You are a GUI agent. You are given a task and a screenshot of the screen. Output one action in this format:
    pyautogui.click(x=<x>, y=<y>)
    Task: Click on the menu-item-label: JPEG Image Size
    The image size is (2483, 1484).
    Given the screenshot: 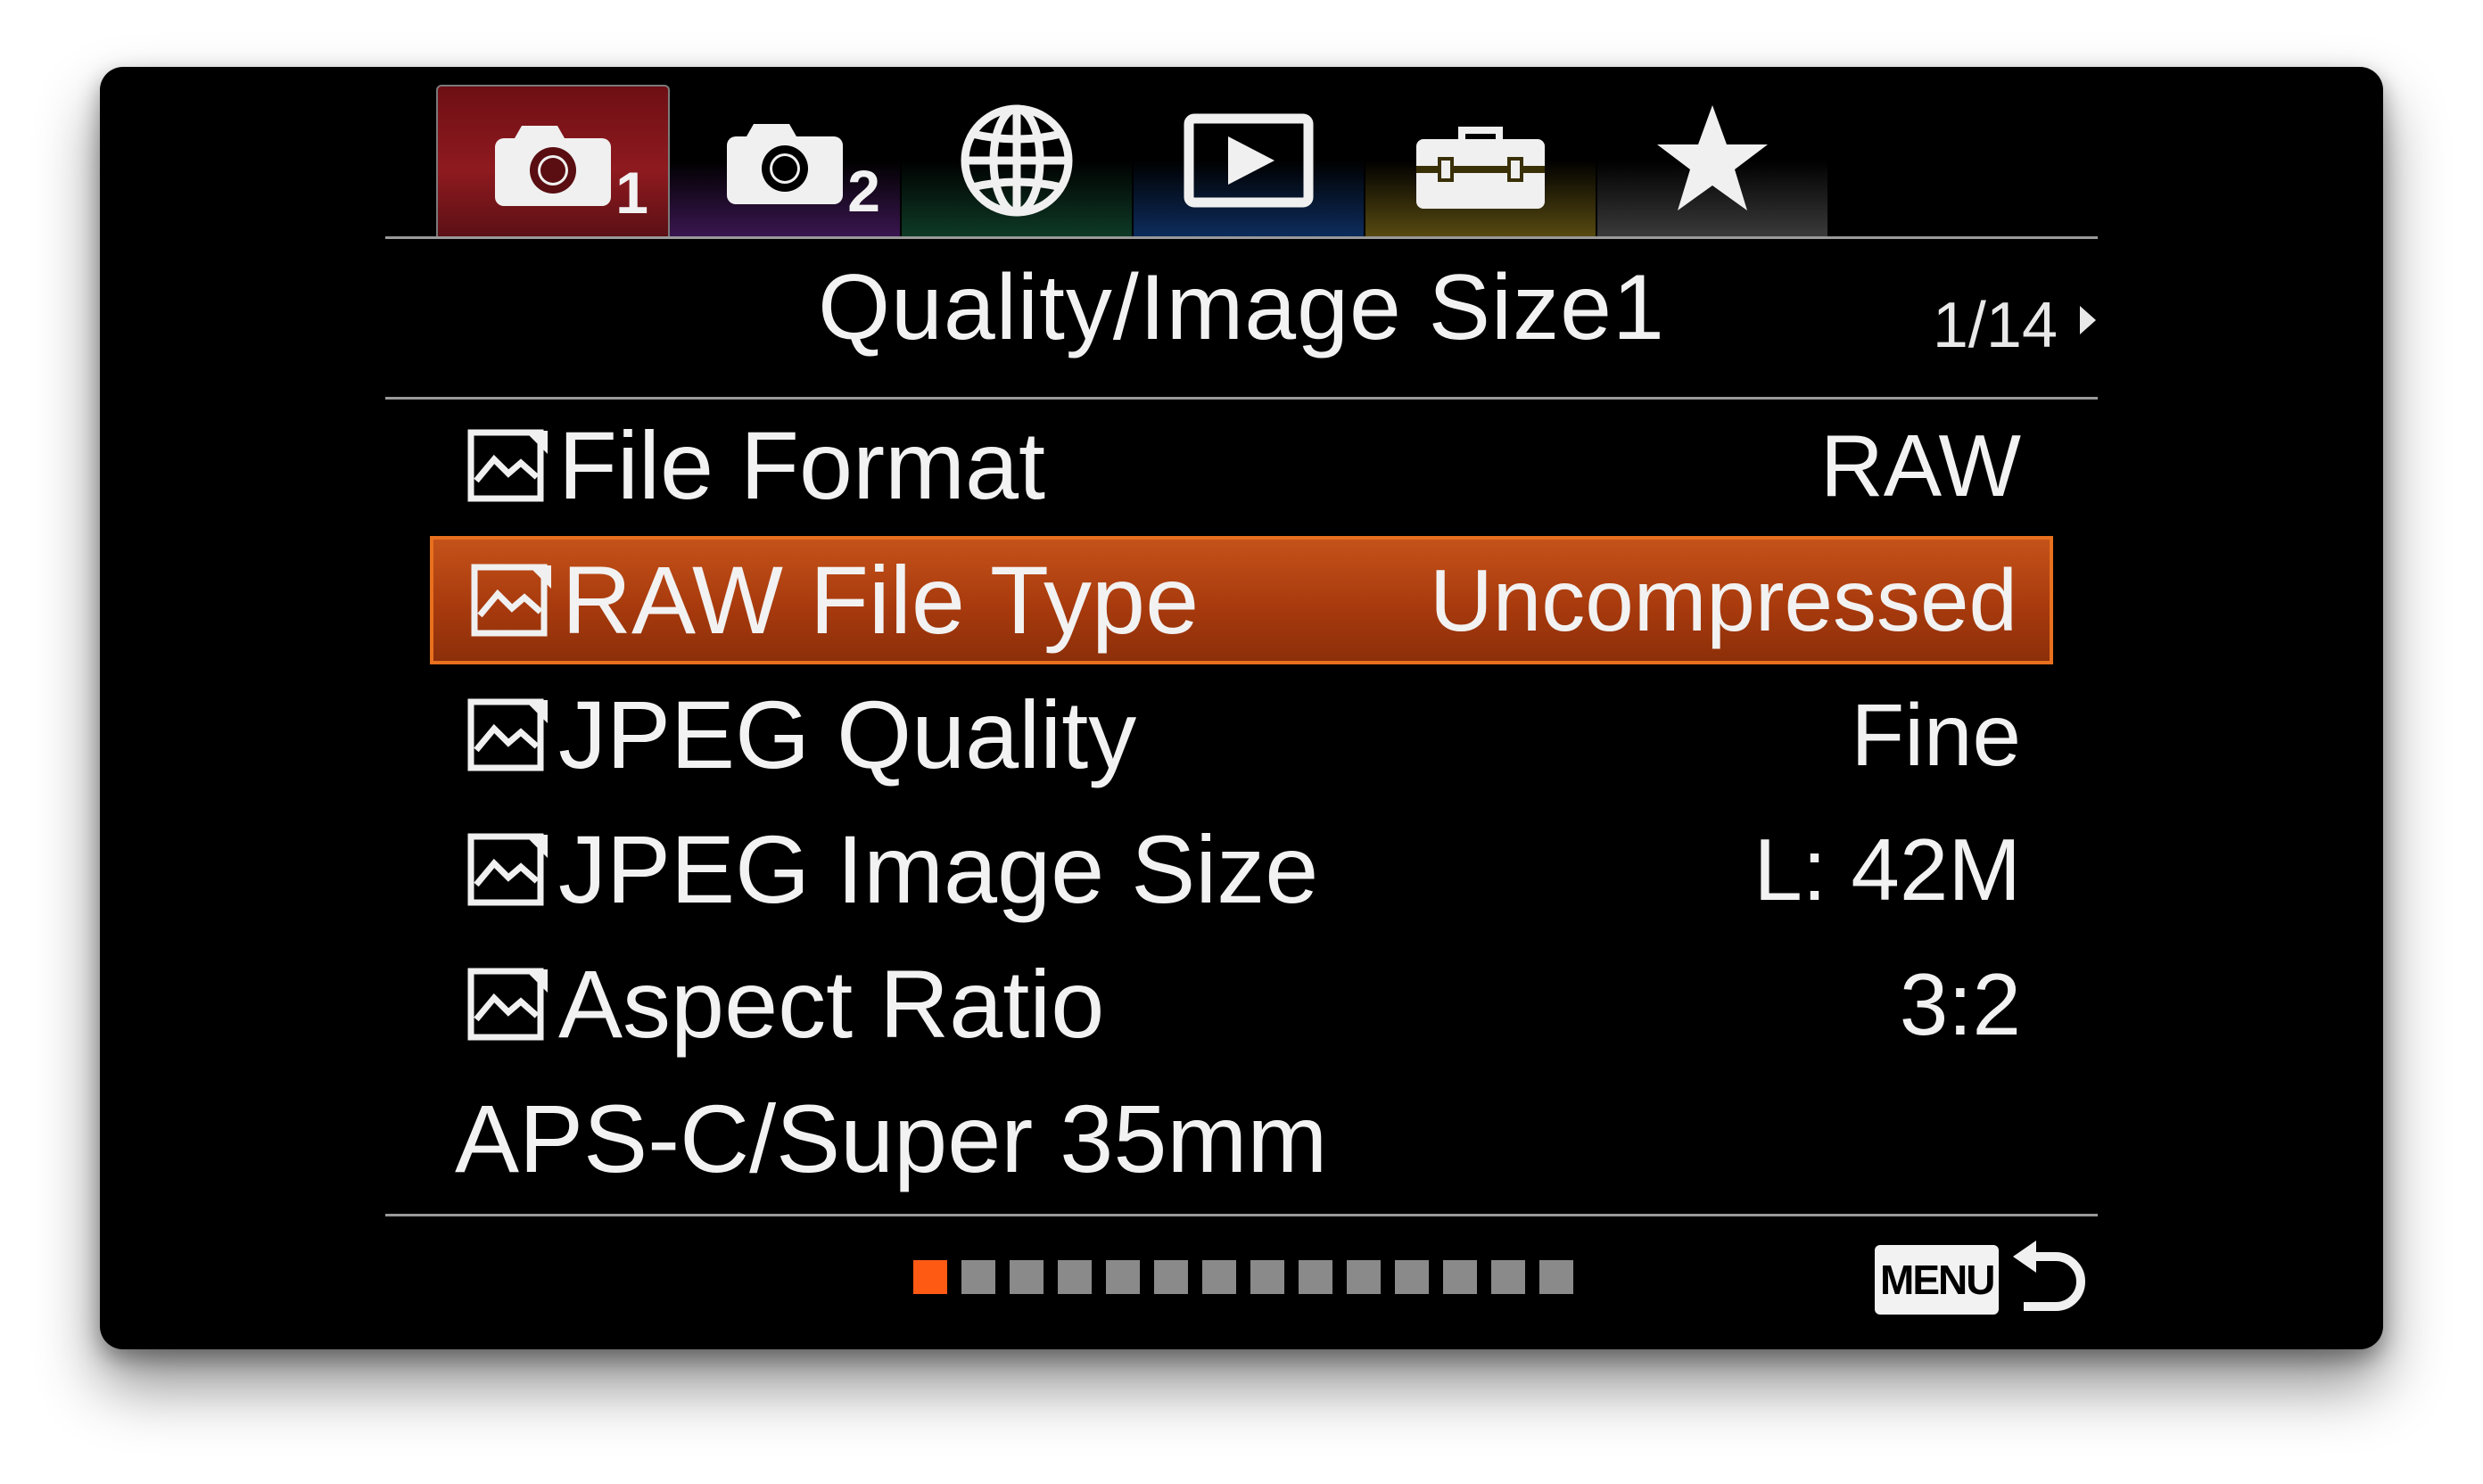 What is the action you would take?
    pyautogui.click(x=938, y=869)
    